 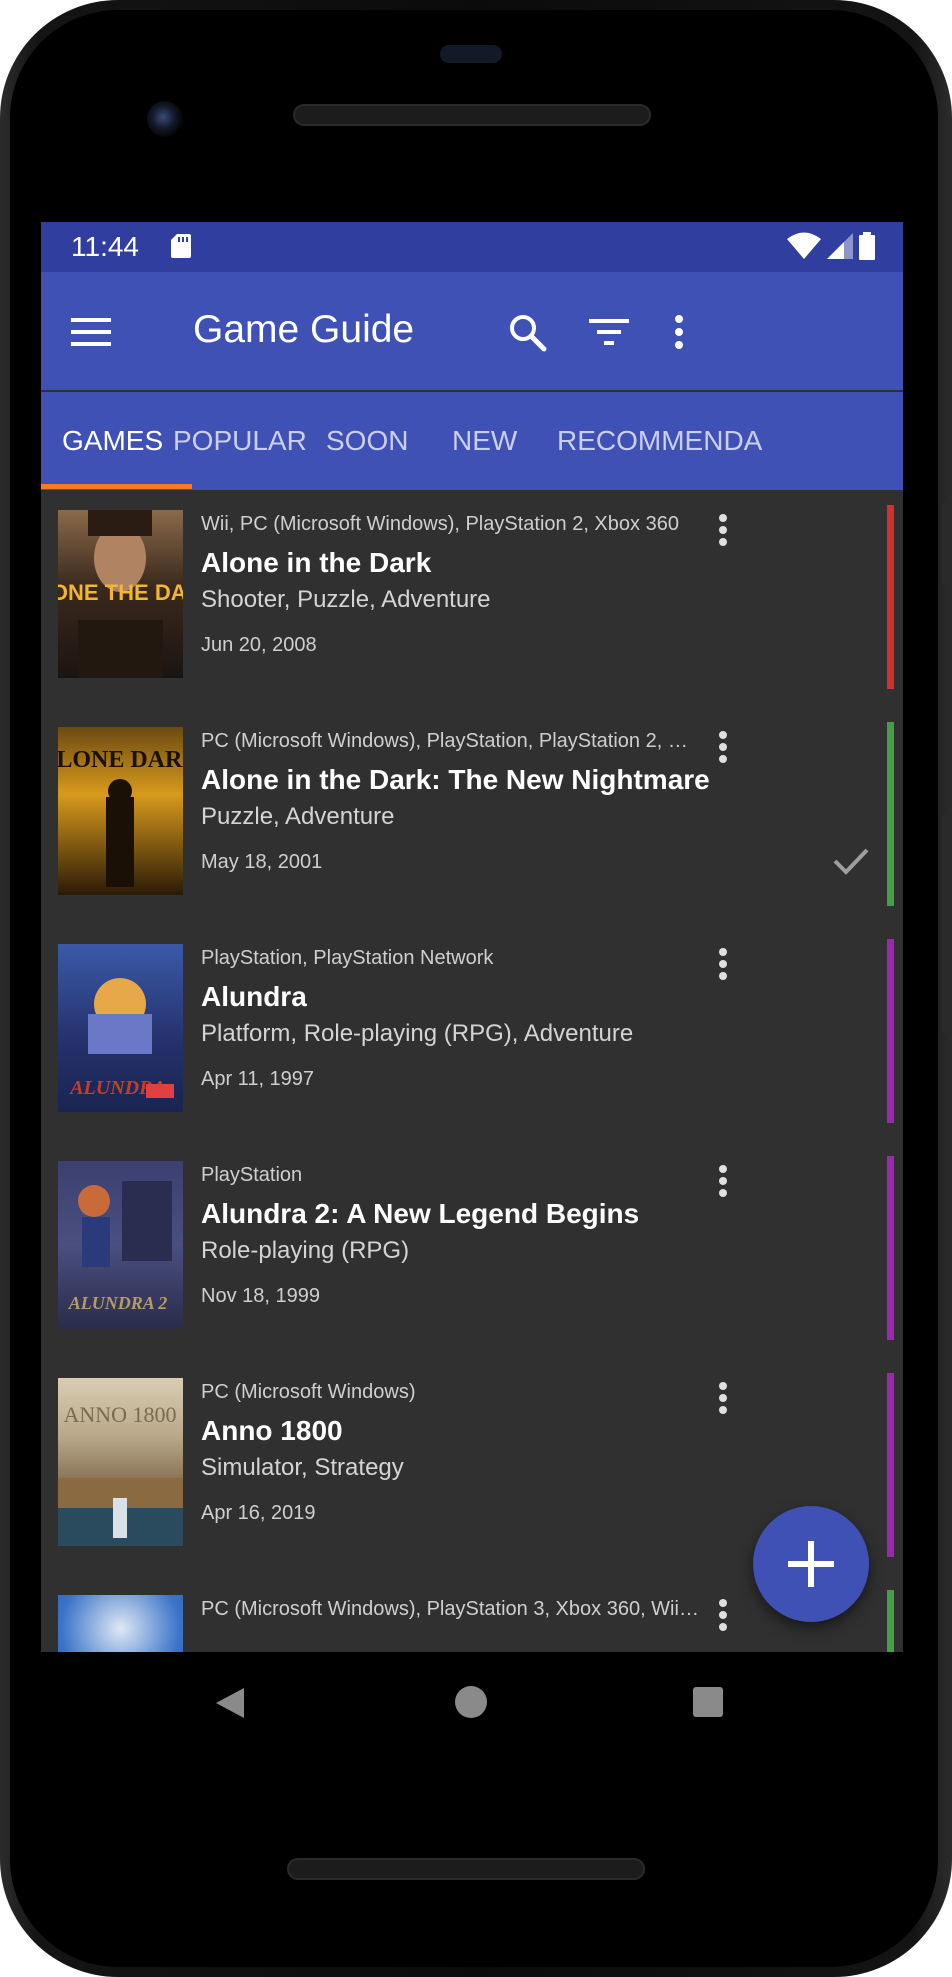 I want to click on cover-logo-text: ALUNDRA 2, so click(x=118, y=1303).